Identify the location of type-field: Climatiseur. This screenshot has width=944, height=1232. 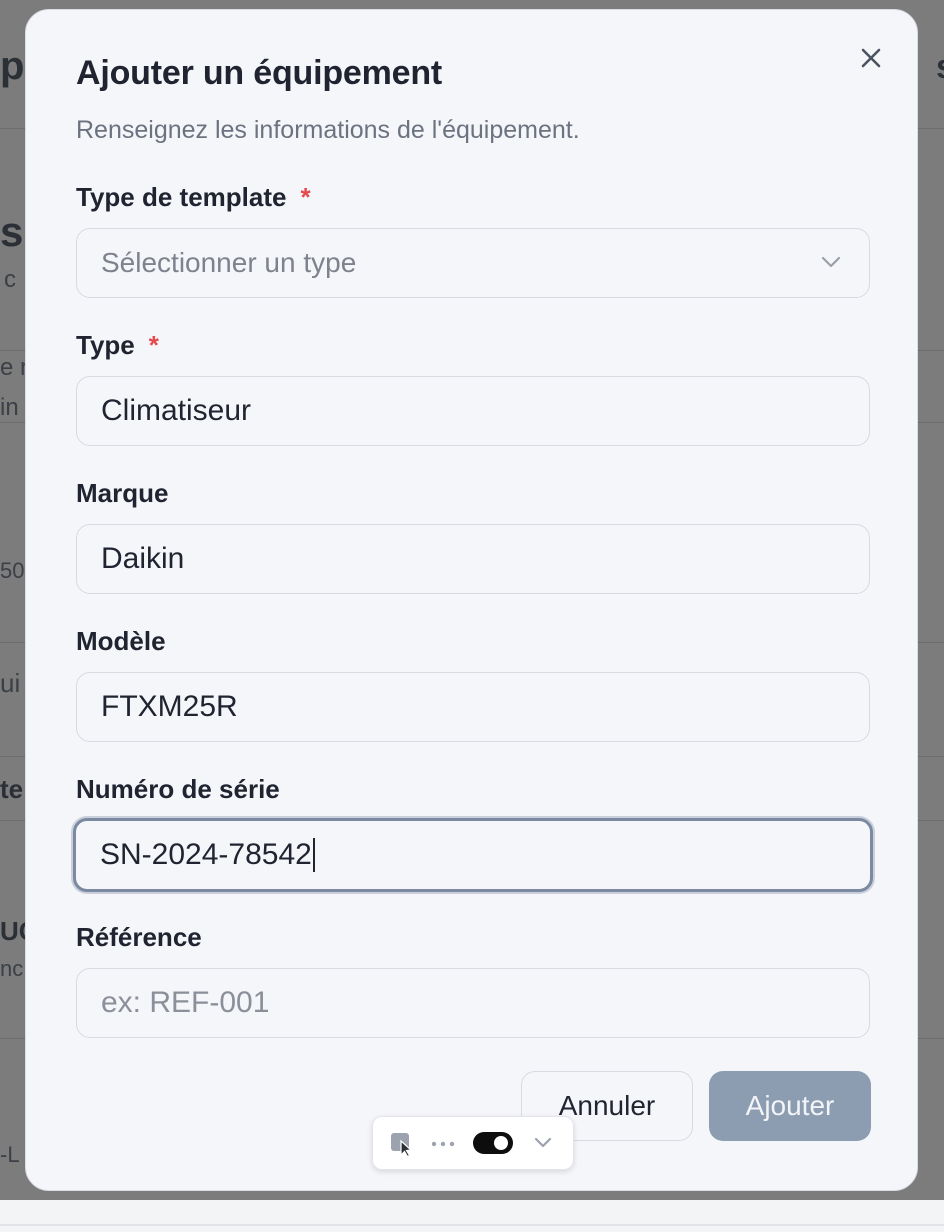
(473, 411).